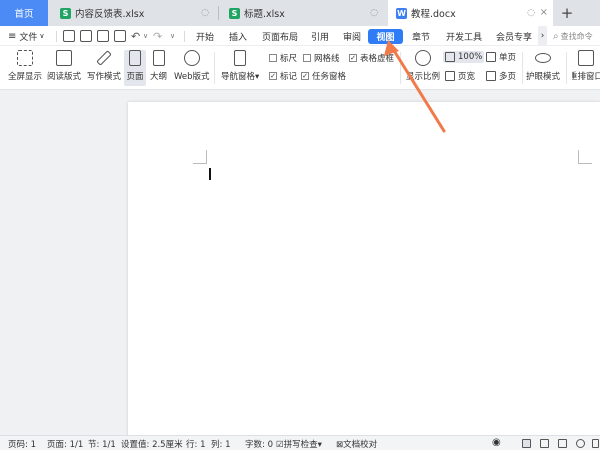 This screenshot has width=600, height=450. I want to click on spell-check-label: 拼写检查, so click(300, 445).